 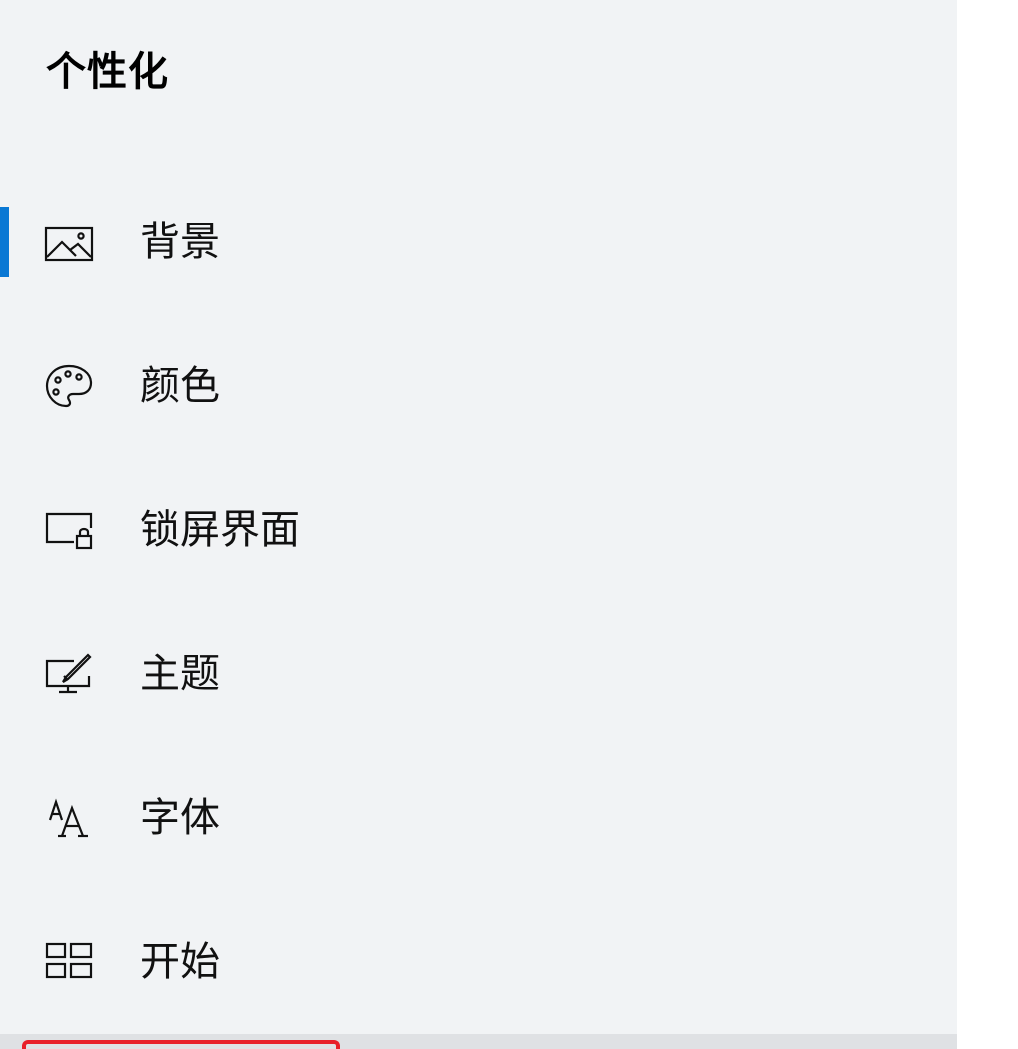 What do you see at coordinates (70, 818) in the screenshot?
I see `font-icon` at bounding box center [70, 818].